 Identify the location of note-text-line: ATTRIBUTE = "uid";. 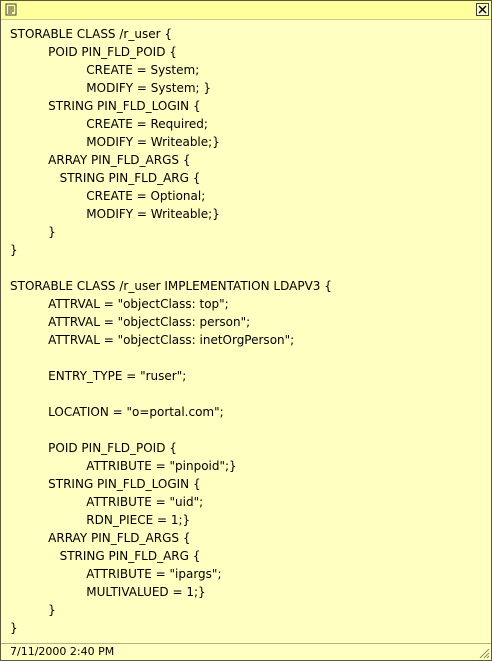
(107, 502).